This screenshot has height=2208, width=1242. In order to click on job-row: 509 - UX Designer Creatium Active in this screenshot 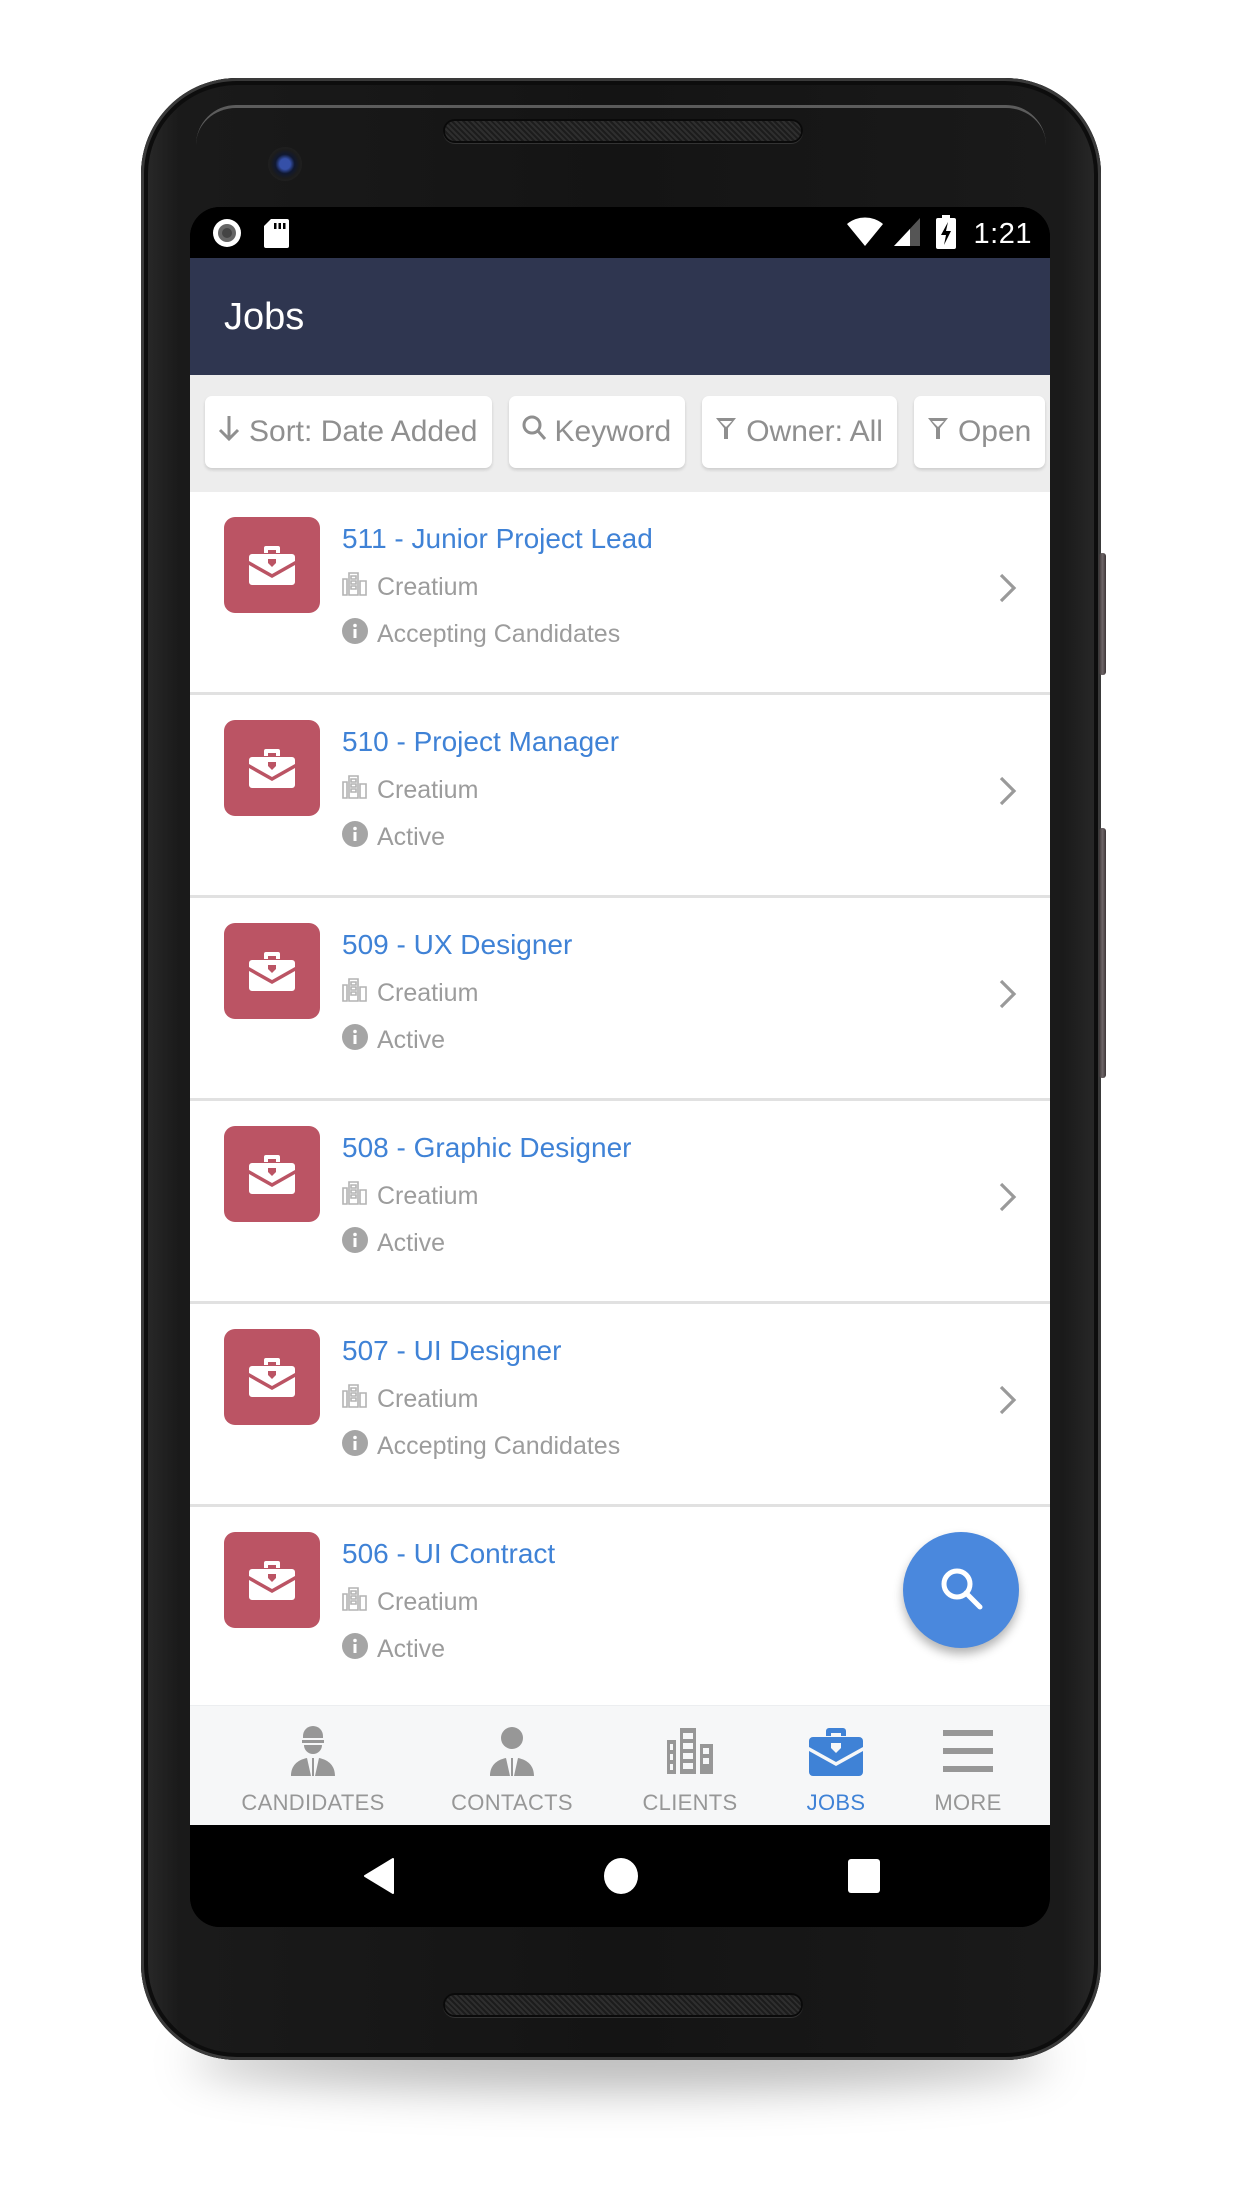, I will do `click(620, 999)`.